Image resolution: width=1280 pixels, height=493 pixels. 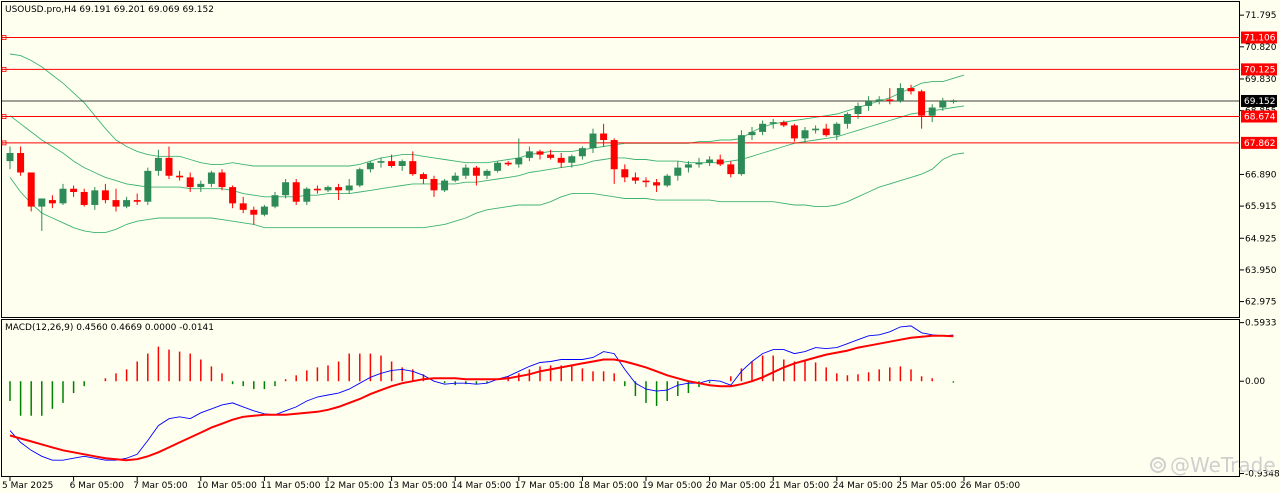 What do you see at coordinates (418, 486) in the screenshot?
I see `time-tick-label: 13 Mar 05:00` at bounding box center [418, 486].